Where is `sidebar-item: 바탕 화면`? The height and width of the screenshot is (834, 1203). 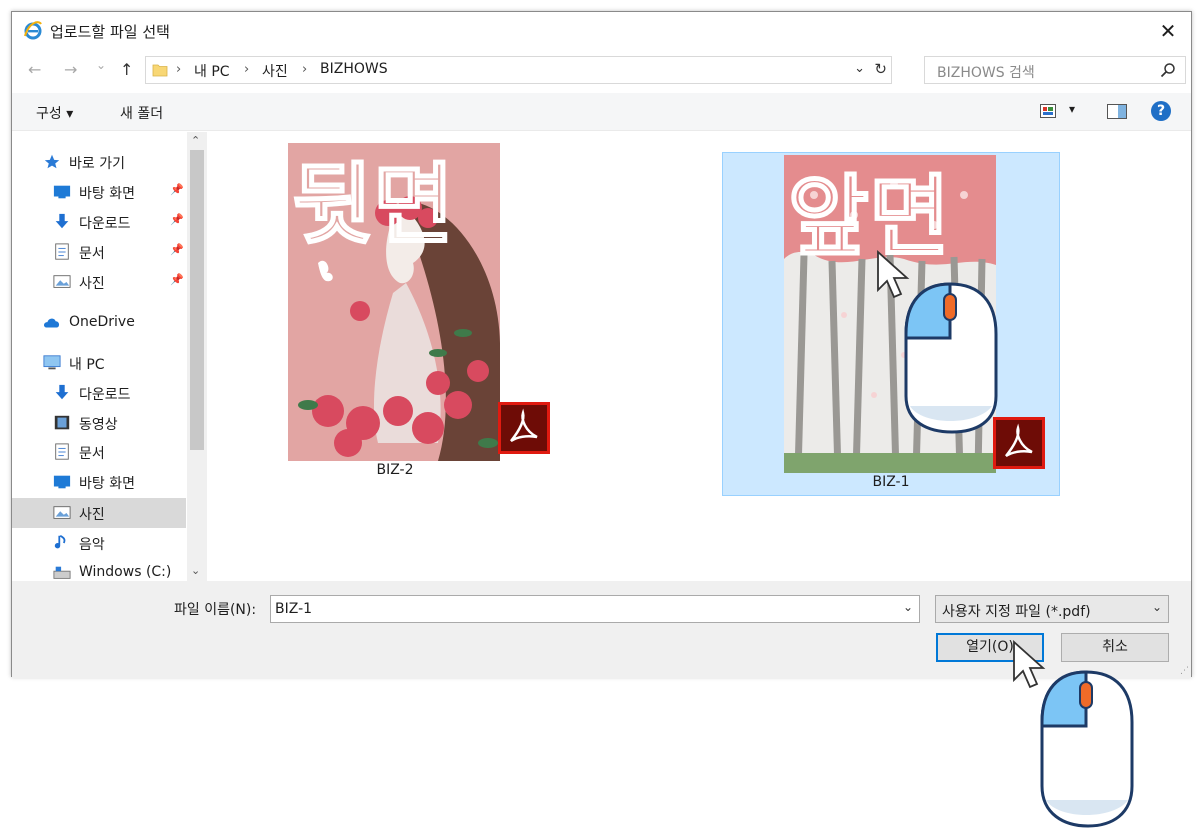
sidebar-item: 바탕 화면 is located at coordinates (99, 482).